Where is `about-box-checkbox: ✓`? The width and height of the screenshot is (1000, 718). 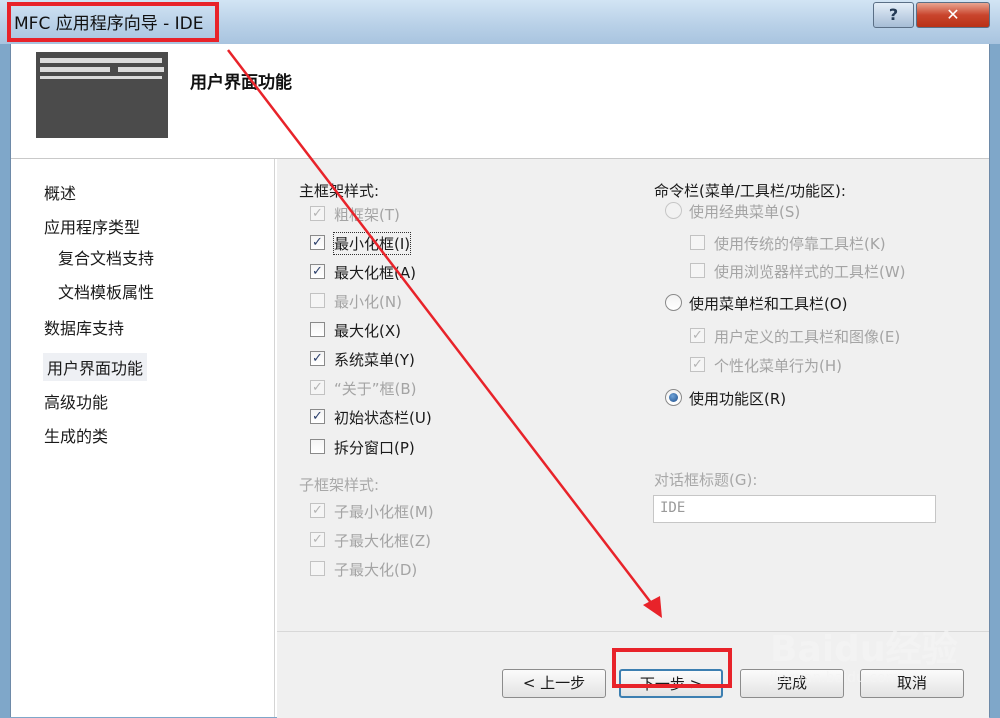 about-box-checkbox: ✓ is located at coordinates (317, 387).